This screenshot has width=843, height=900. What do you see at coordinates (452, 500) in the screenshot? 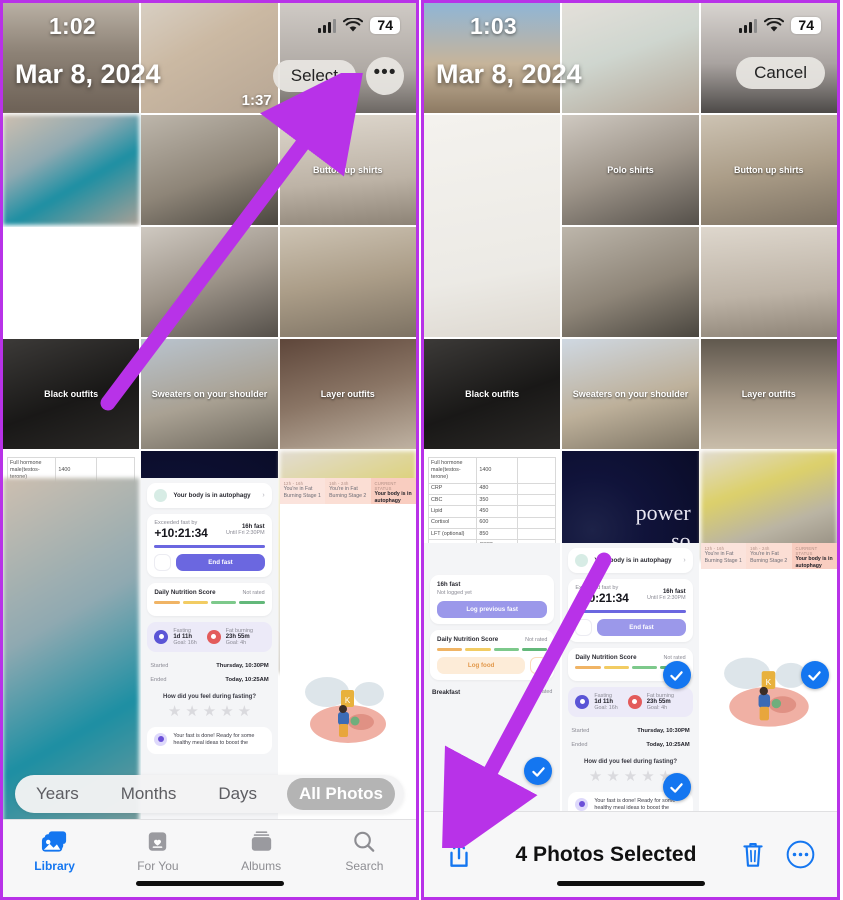
I see `report-test: CBC` at bounding box center [452, 500].